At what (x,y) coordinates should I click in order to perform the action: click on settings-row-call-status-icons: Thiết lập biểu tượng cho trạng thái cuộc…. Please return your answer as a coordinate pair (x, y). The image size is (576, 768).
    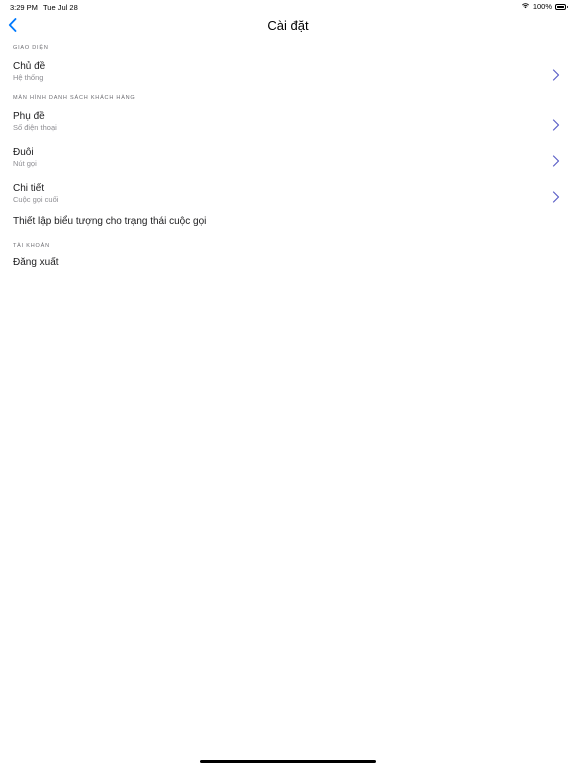
    Looking at the image, I should click on (288, 224).